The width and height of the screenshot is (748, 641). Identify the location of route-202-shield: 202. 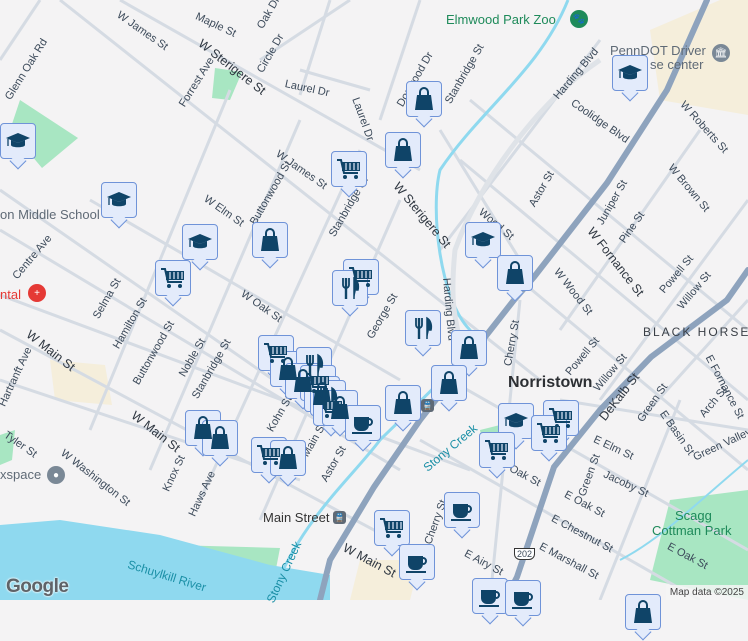
(525, 554).